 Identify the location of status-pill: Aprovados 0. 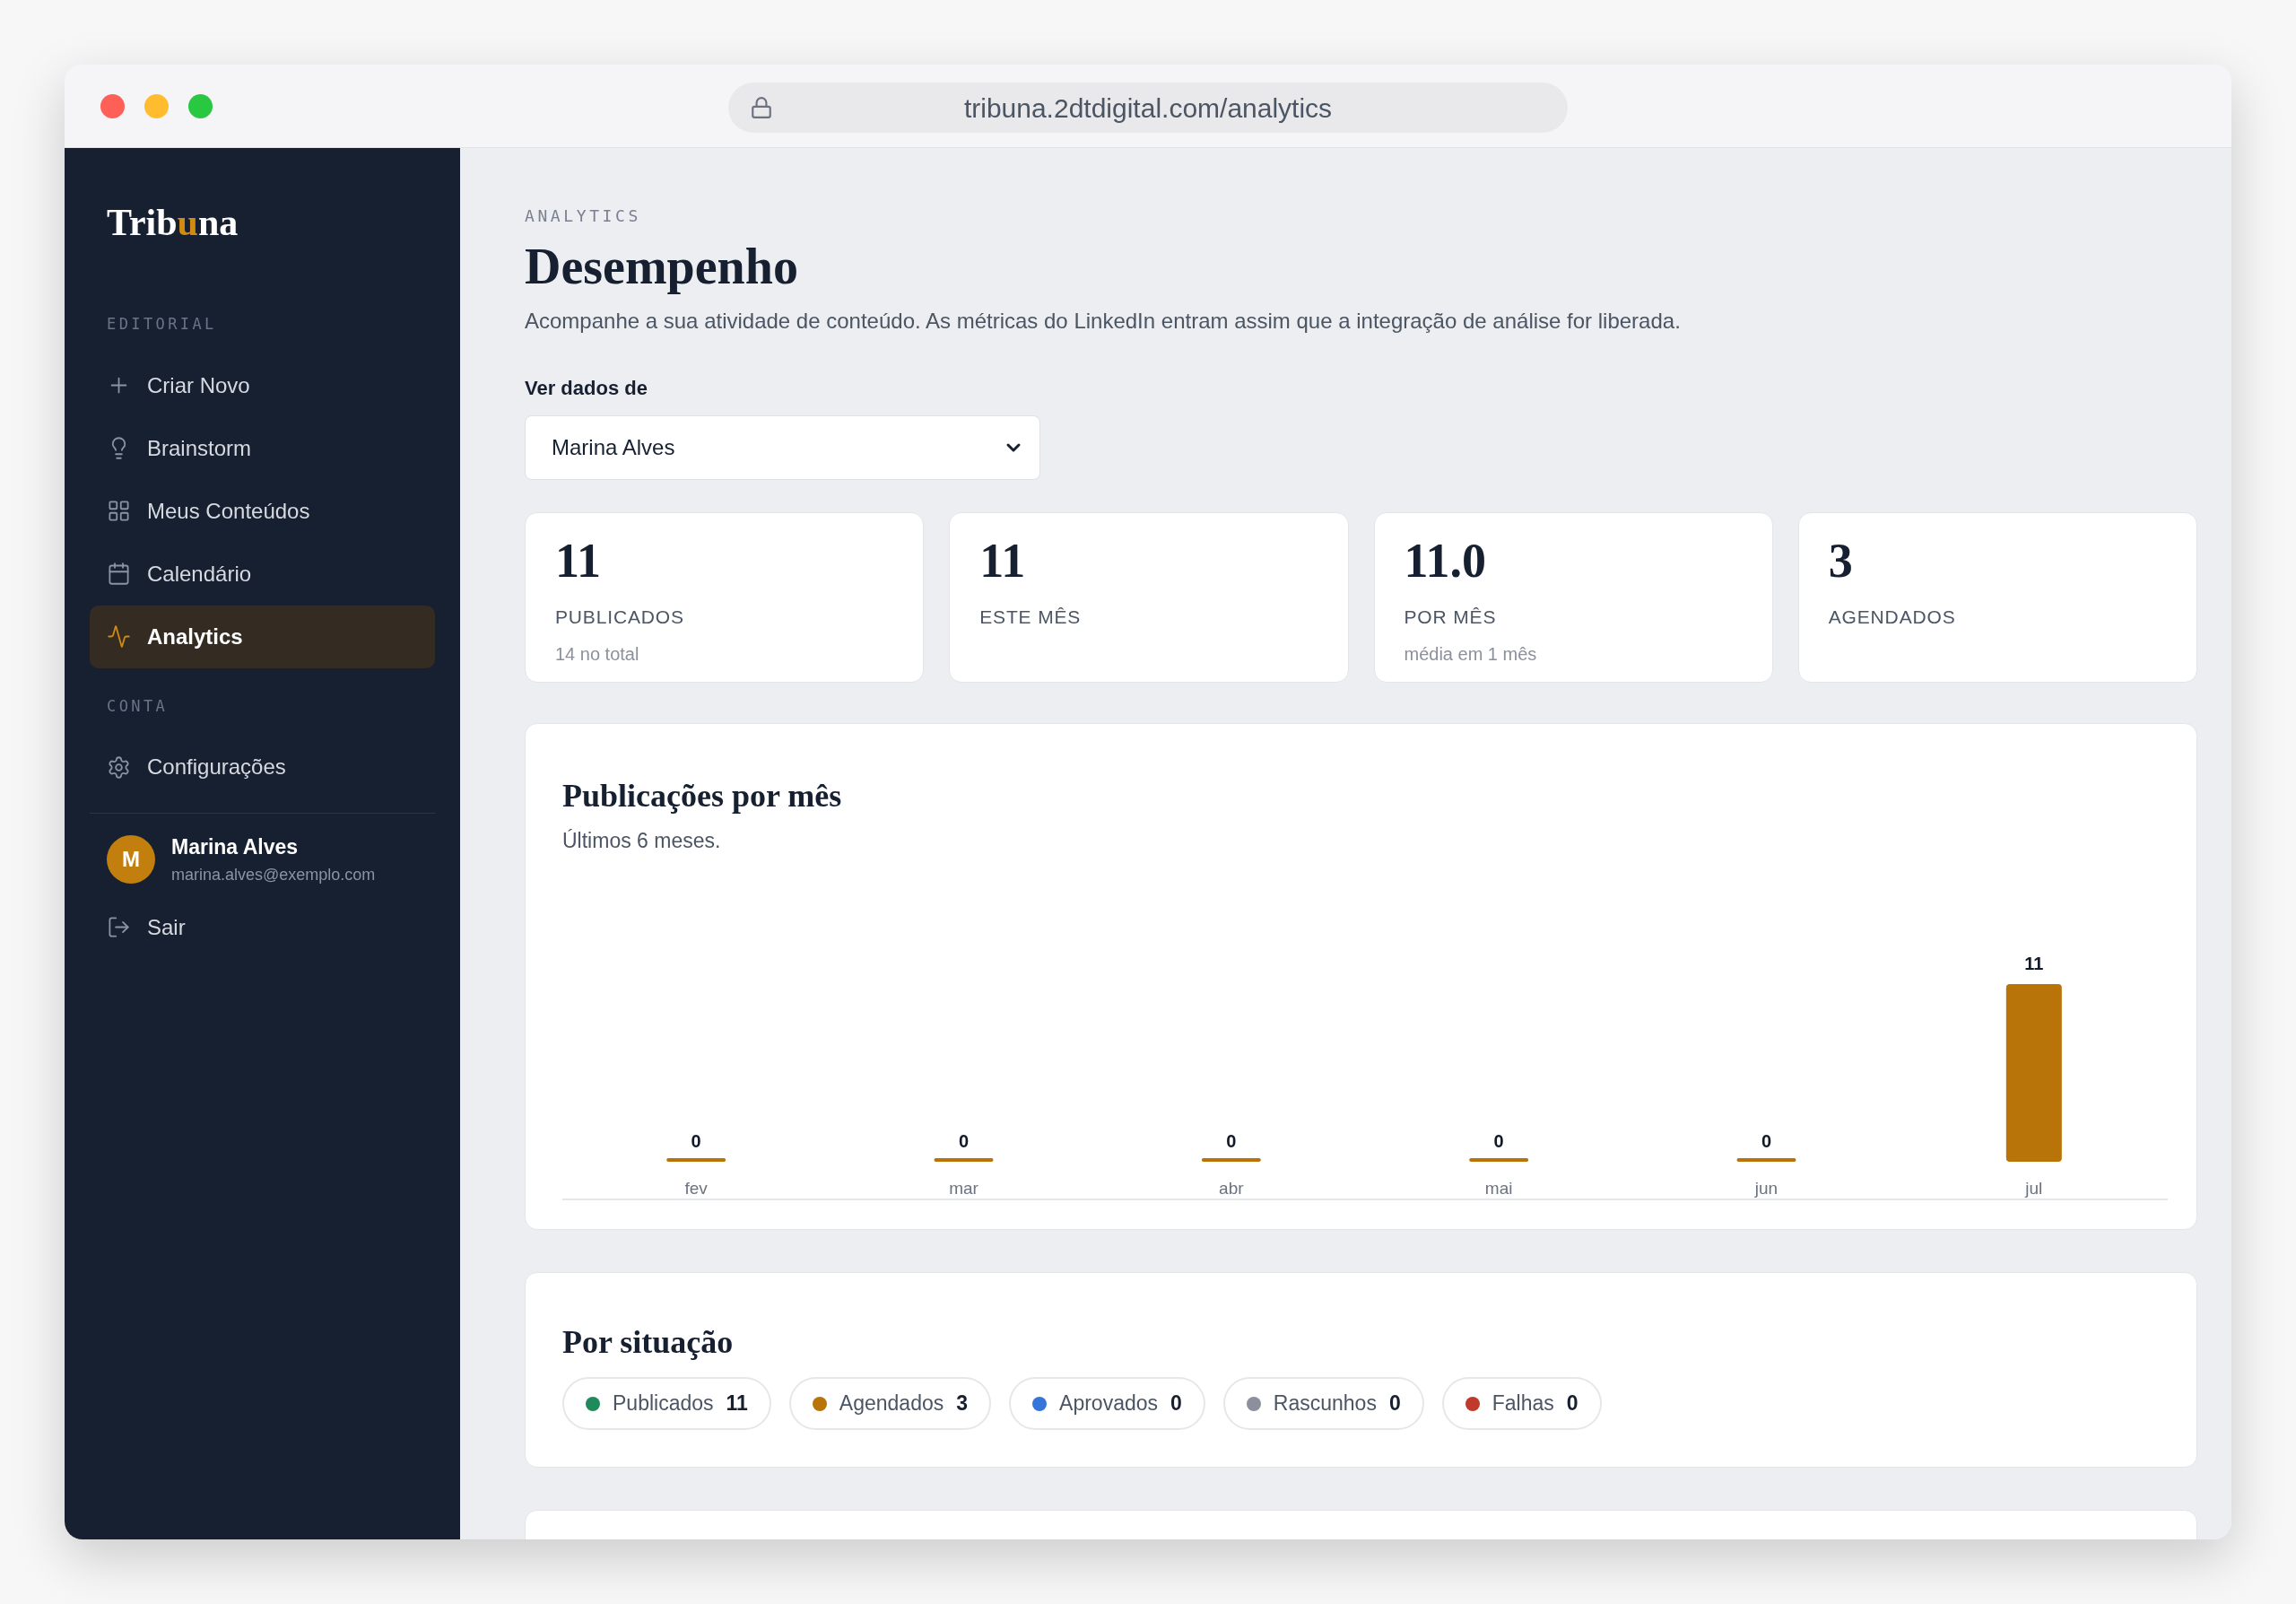
(1107, 1403).